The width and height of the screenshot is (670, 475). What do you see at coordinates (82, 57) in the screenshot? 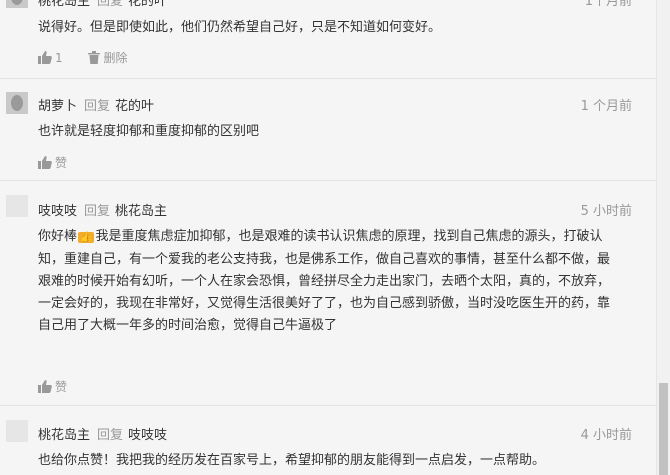
I see `comment-actions: 1 删除` at bounding box center [82, 57].